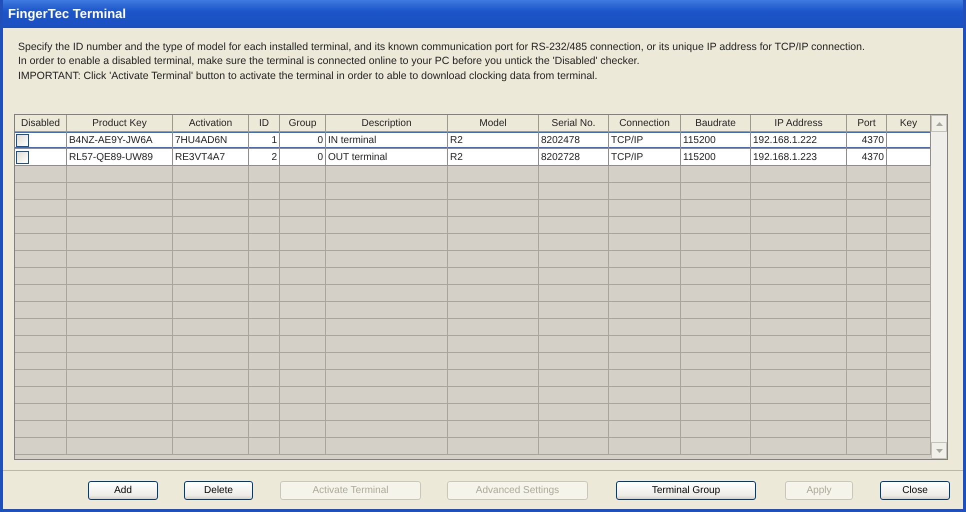 This screenshot has width=966, height=512. Describe the element at coordinates (264, 123) in the screenshot. I see `column-header: ID` at that location.